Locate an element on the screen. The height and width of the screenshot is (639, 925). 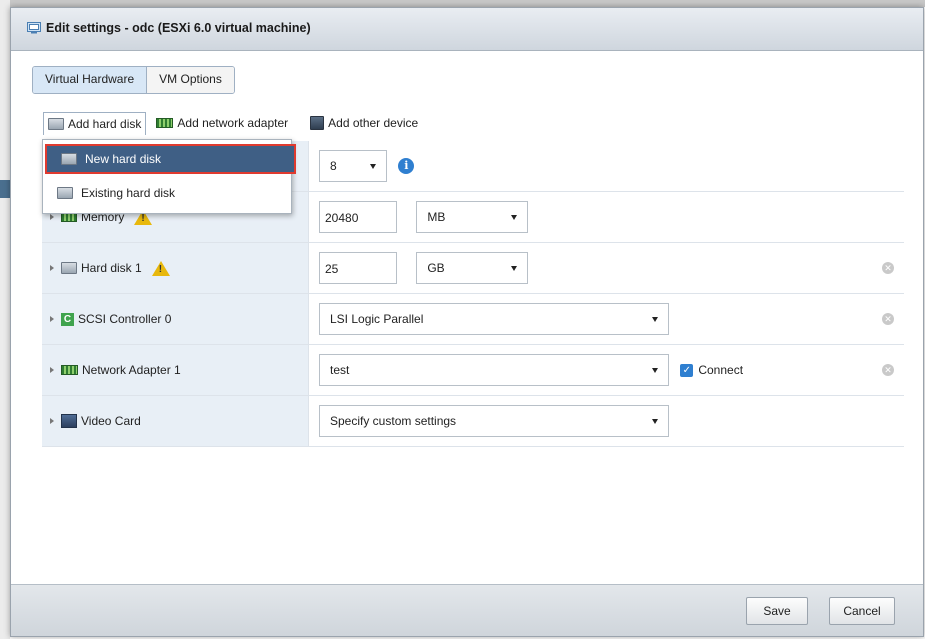
connect-checkbox: ✓ Connect is located at coordinates (711, 370).